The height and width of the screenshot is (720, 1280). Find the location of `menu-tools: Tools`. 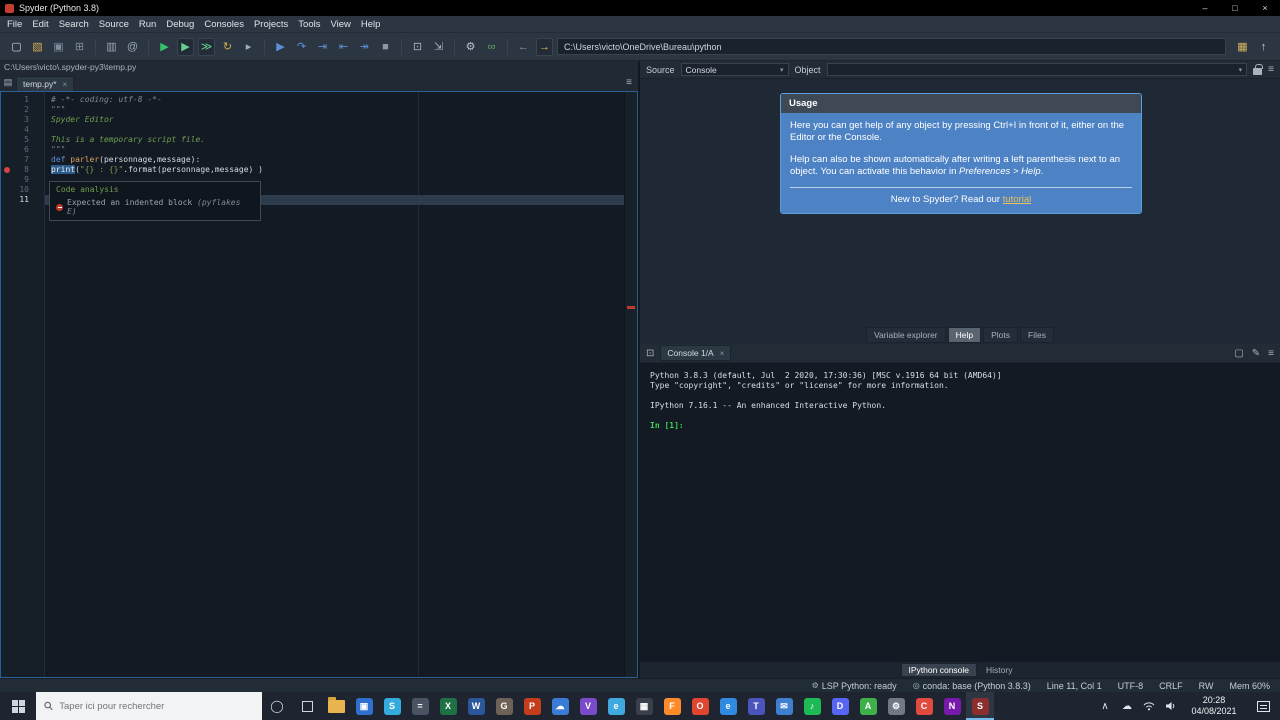

menu-tools: Tools is located at coordinates (309, 24).